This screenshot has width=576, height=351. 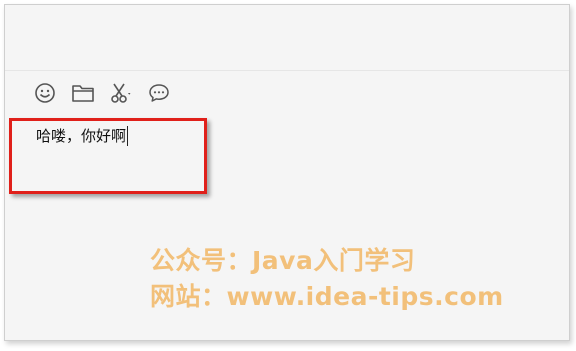 I want to click on message-input-text: 哈喽，你好啊, so click(x=81, y=136).